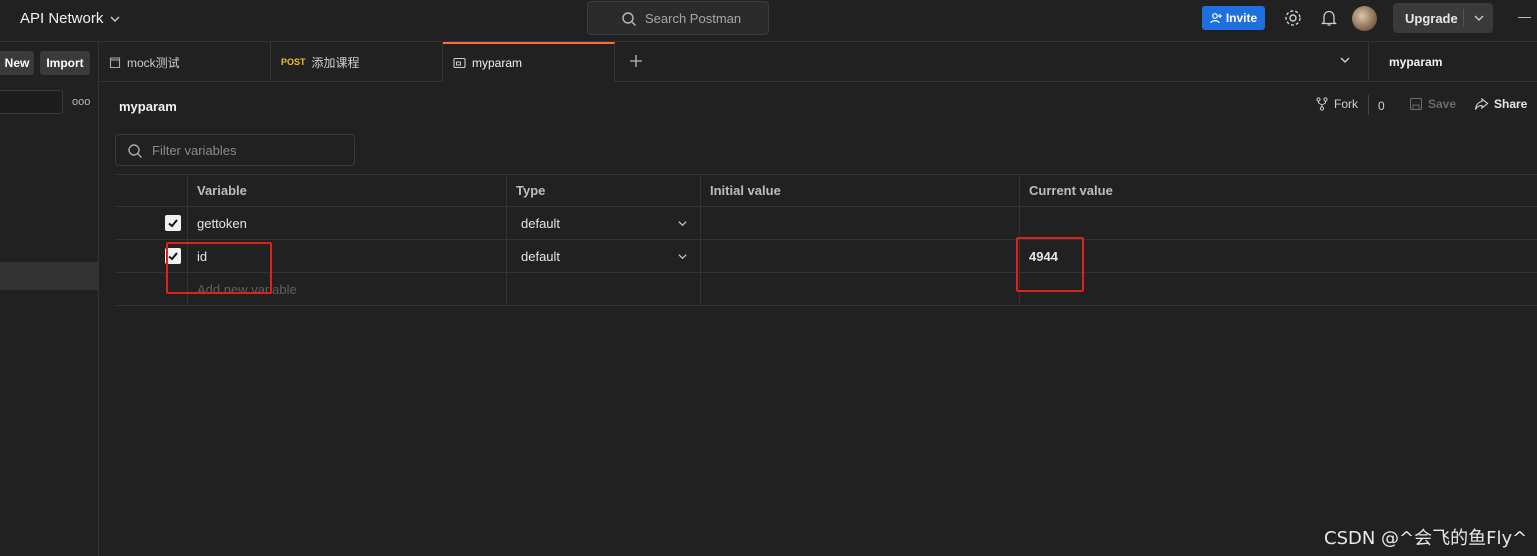  Describe the element at coordinates (81, 102) in the screenshot. I see `more-options-icon: ooo` at that location.